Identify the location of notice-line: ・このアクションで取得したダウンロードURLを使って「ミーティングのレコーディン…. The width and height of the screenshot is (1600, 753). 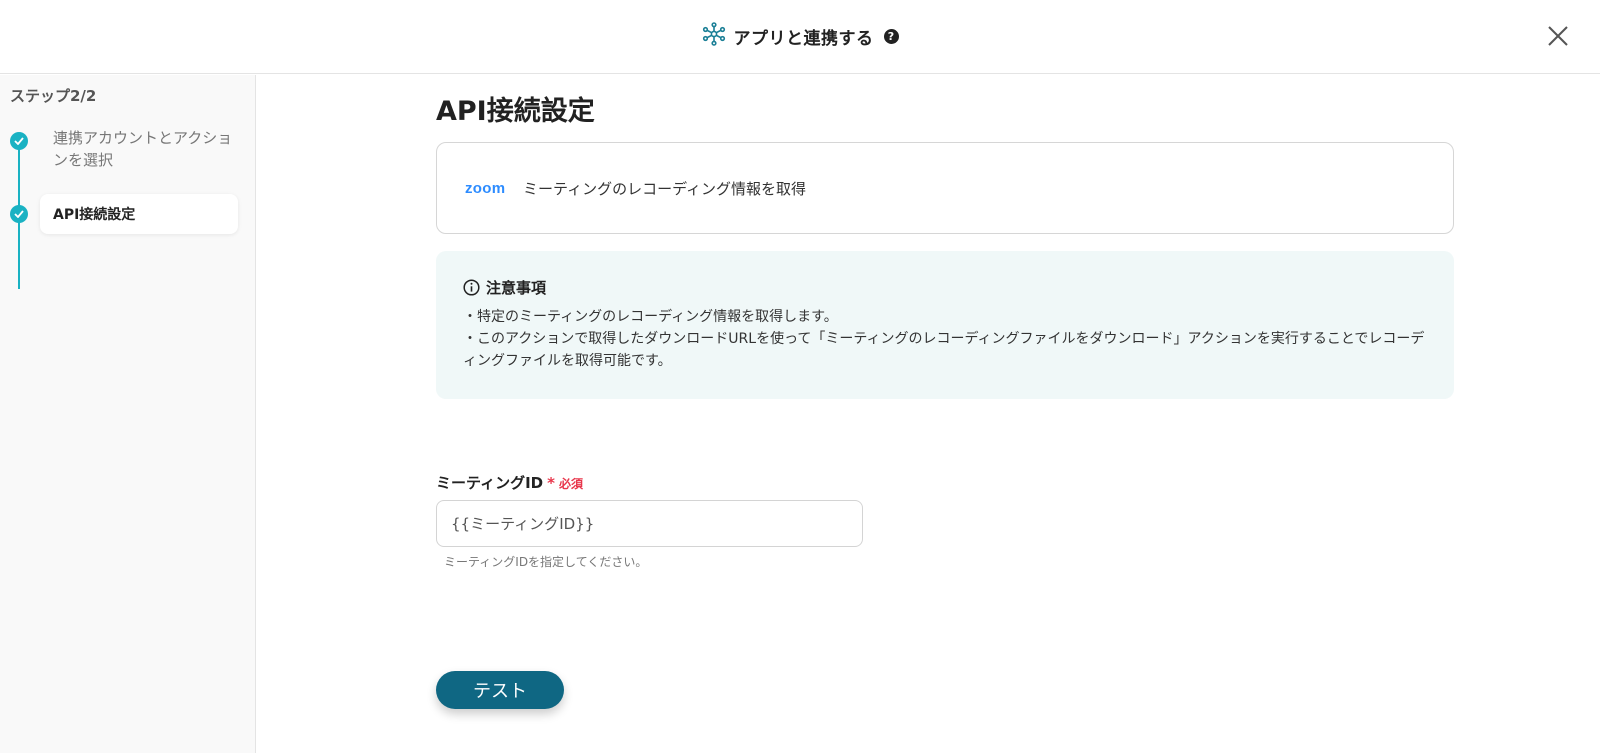
(944, 350).